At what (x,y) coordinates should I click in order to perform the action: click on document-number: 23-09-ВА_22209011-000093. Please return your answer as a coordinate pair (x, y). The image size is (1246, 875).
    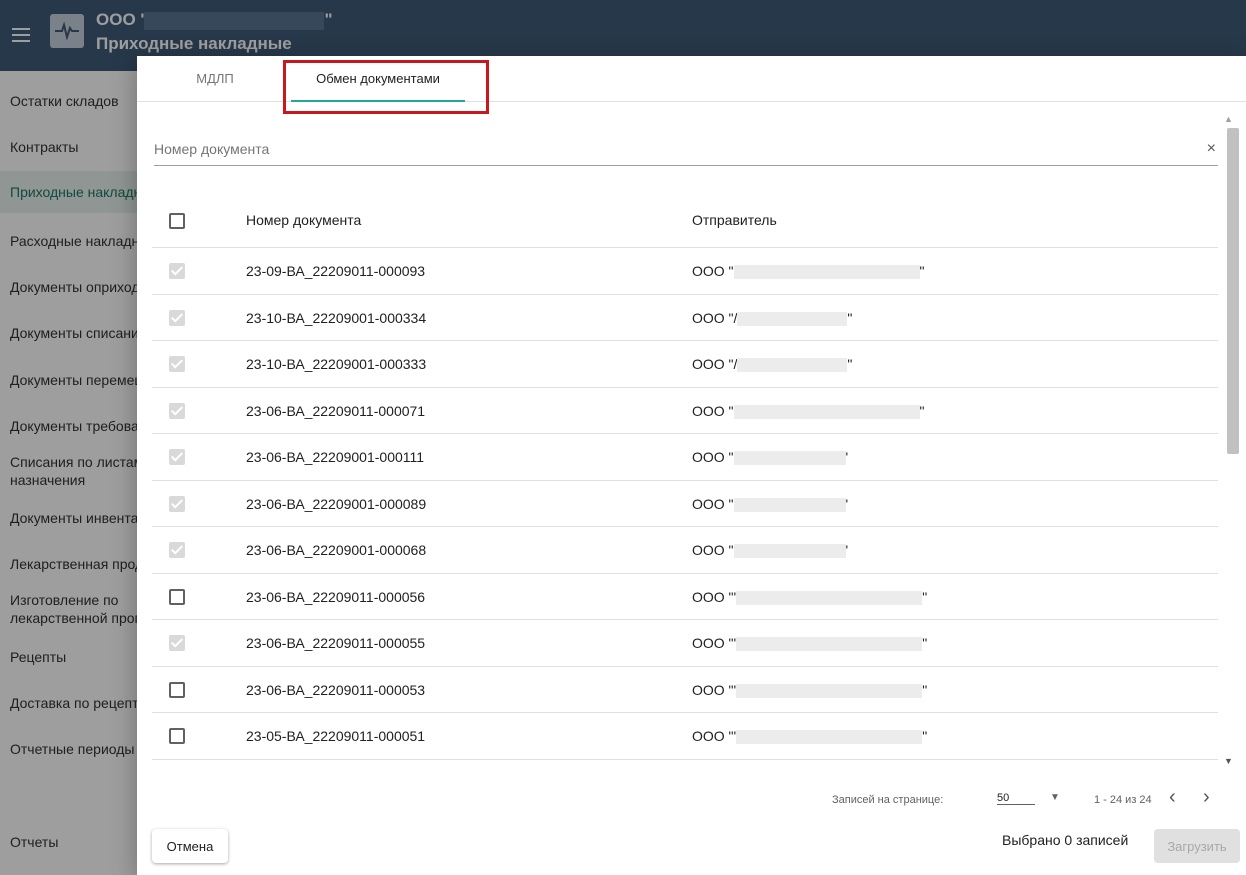
    Looking at the image, I should click on (336, 271).